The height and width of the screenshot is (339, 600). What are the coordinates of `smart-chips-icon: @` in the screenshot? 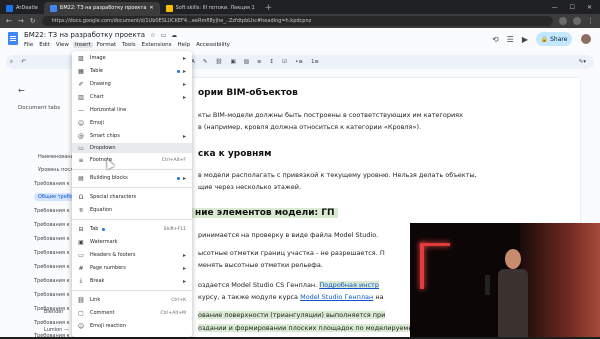 It's located at (81, 136).